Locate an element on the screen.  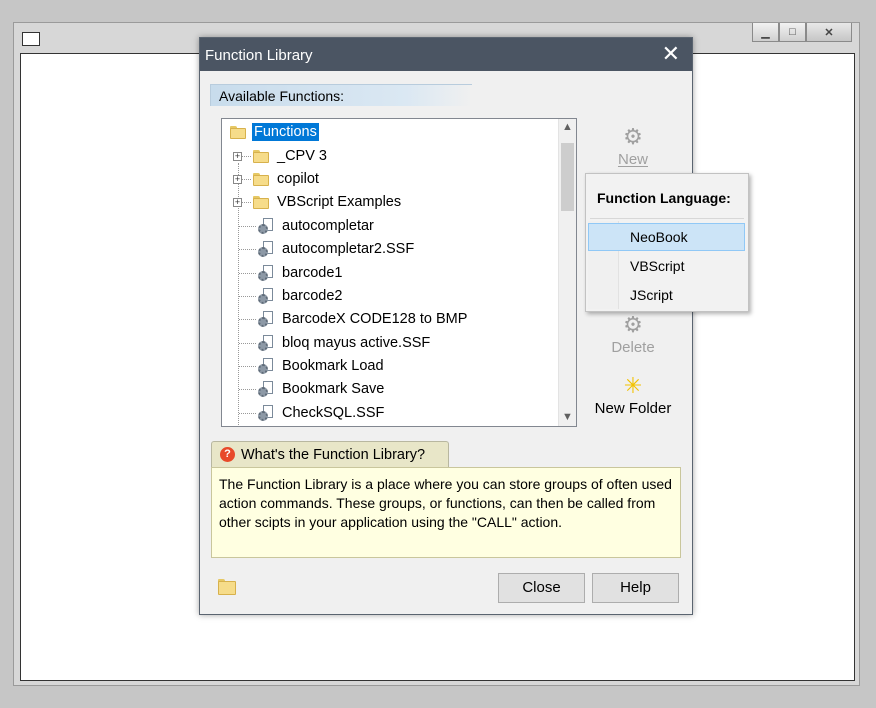
menu-header: Function Language: is located at coordinates (664, 198).